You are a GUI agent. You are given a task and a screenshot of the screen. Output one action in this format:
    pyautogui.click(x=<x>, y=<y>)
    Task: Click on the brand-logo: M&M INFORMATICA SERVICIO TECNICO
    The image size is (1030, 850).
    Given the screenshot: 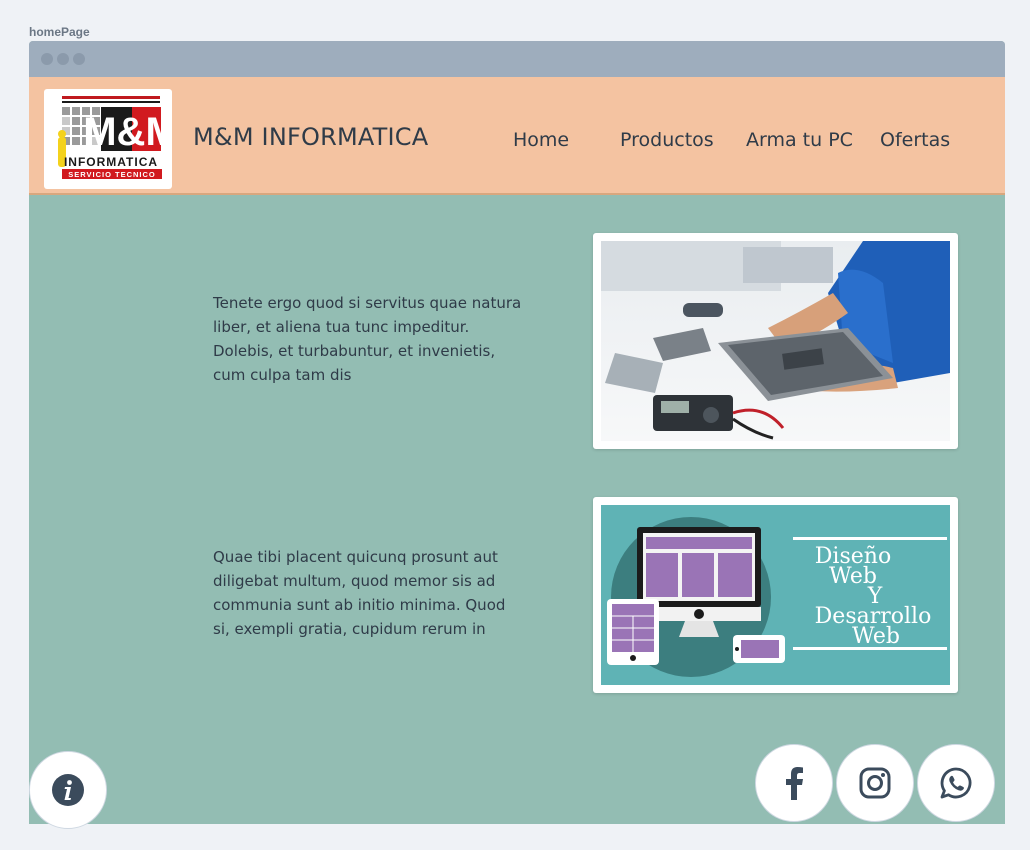 What is the action you would take?
    pyautogui.click(x=111, y=139)
    